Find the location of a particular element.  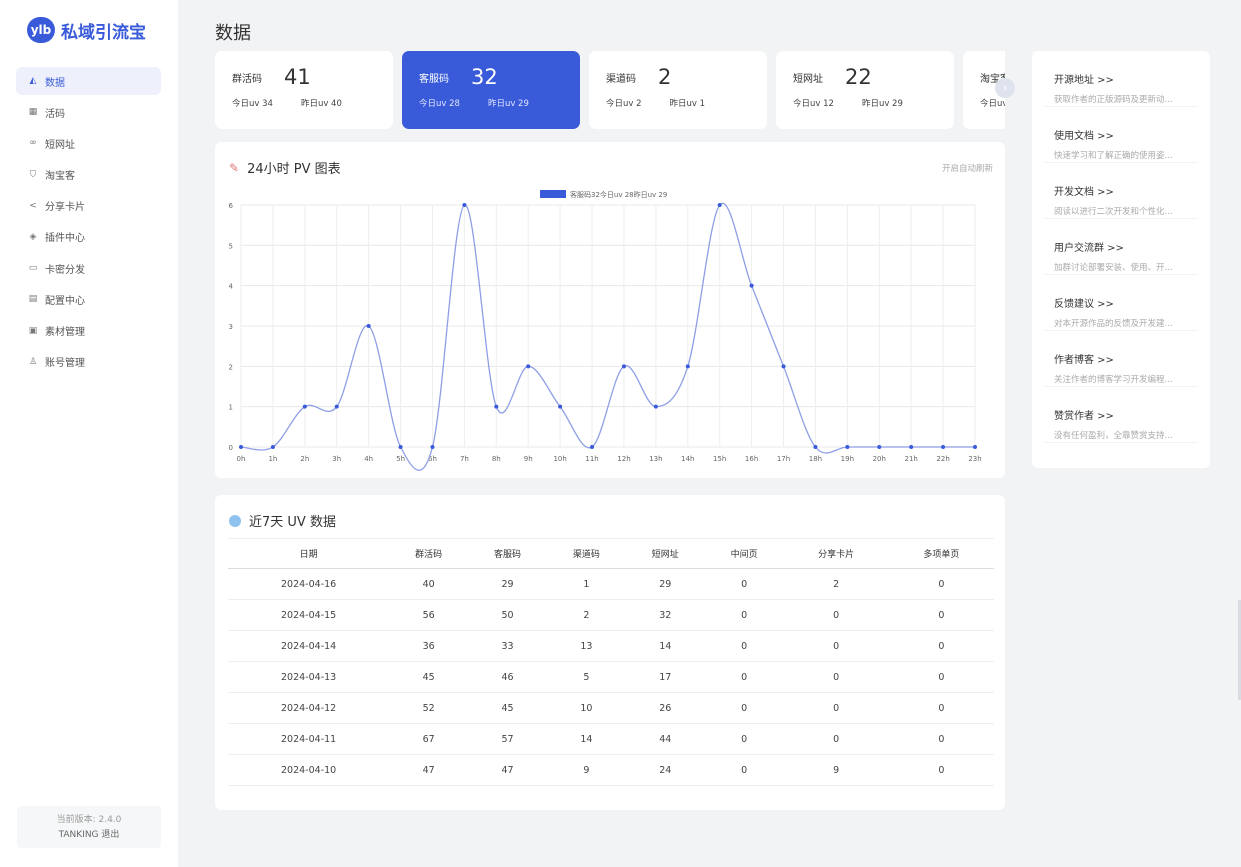

stat-card: 短网址 22 今日uv 12 昨日uv 29 is located at coordinates (865, 90).